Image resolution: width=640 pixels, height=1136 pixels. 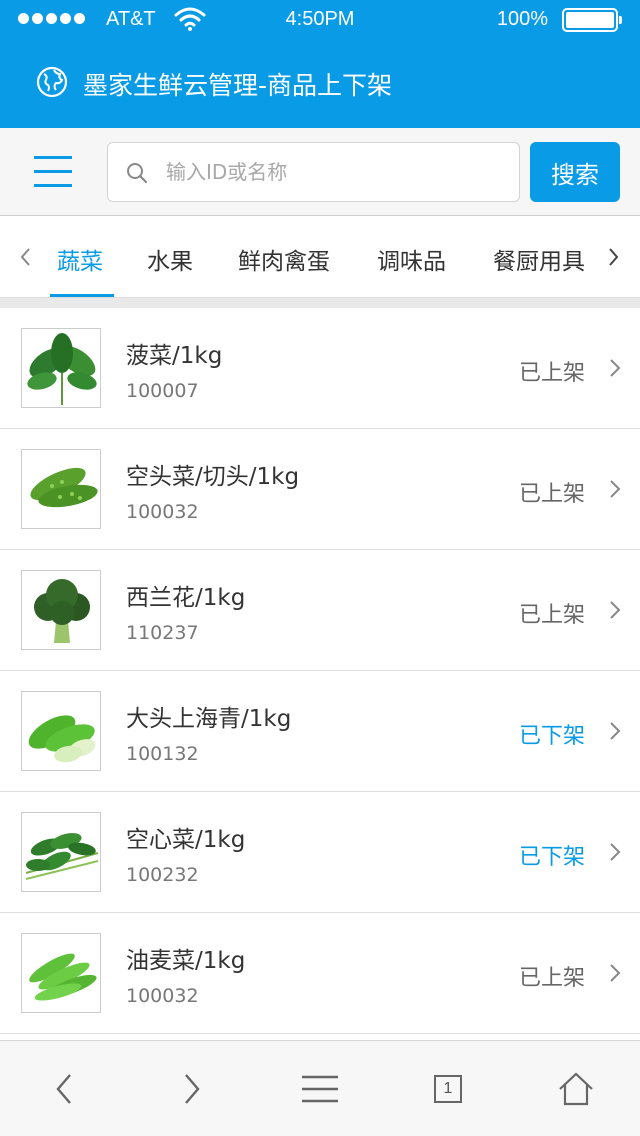 I want to click on product-name: 油麦菜/1kg, so click(x=186, y=961).